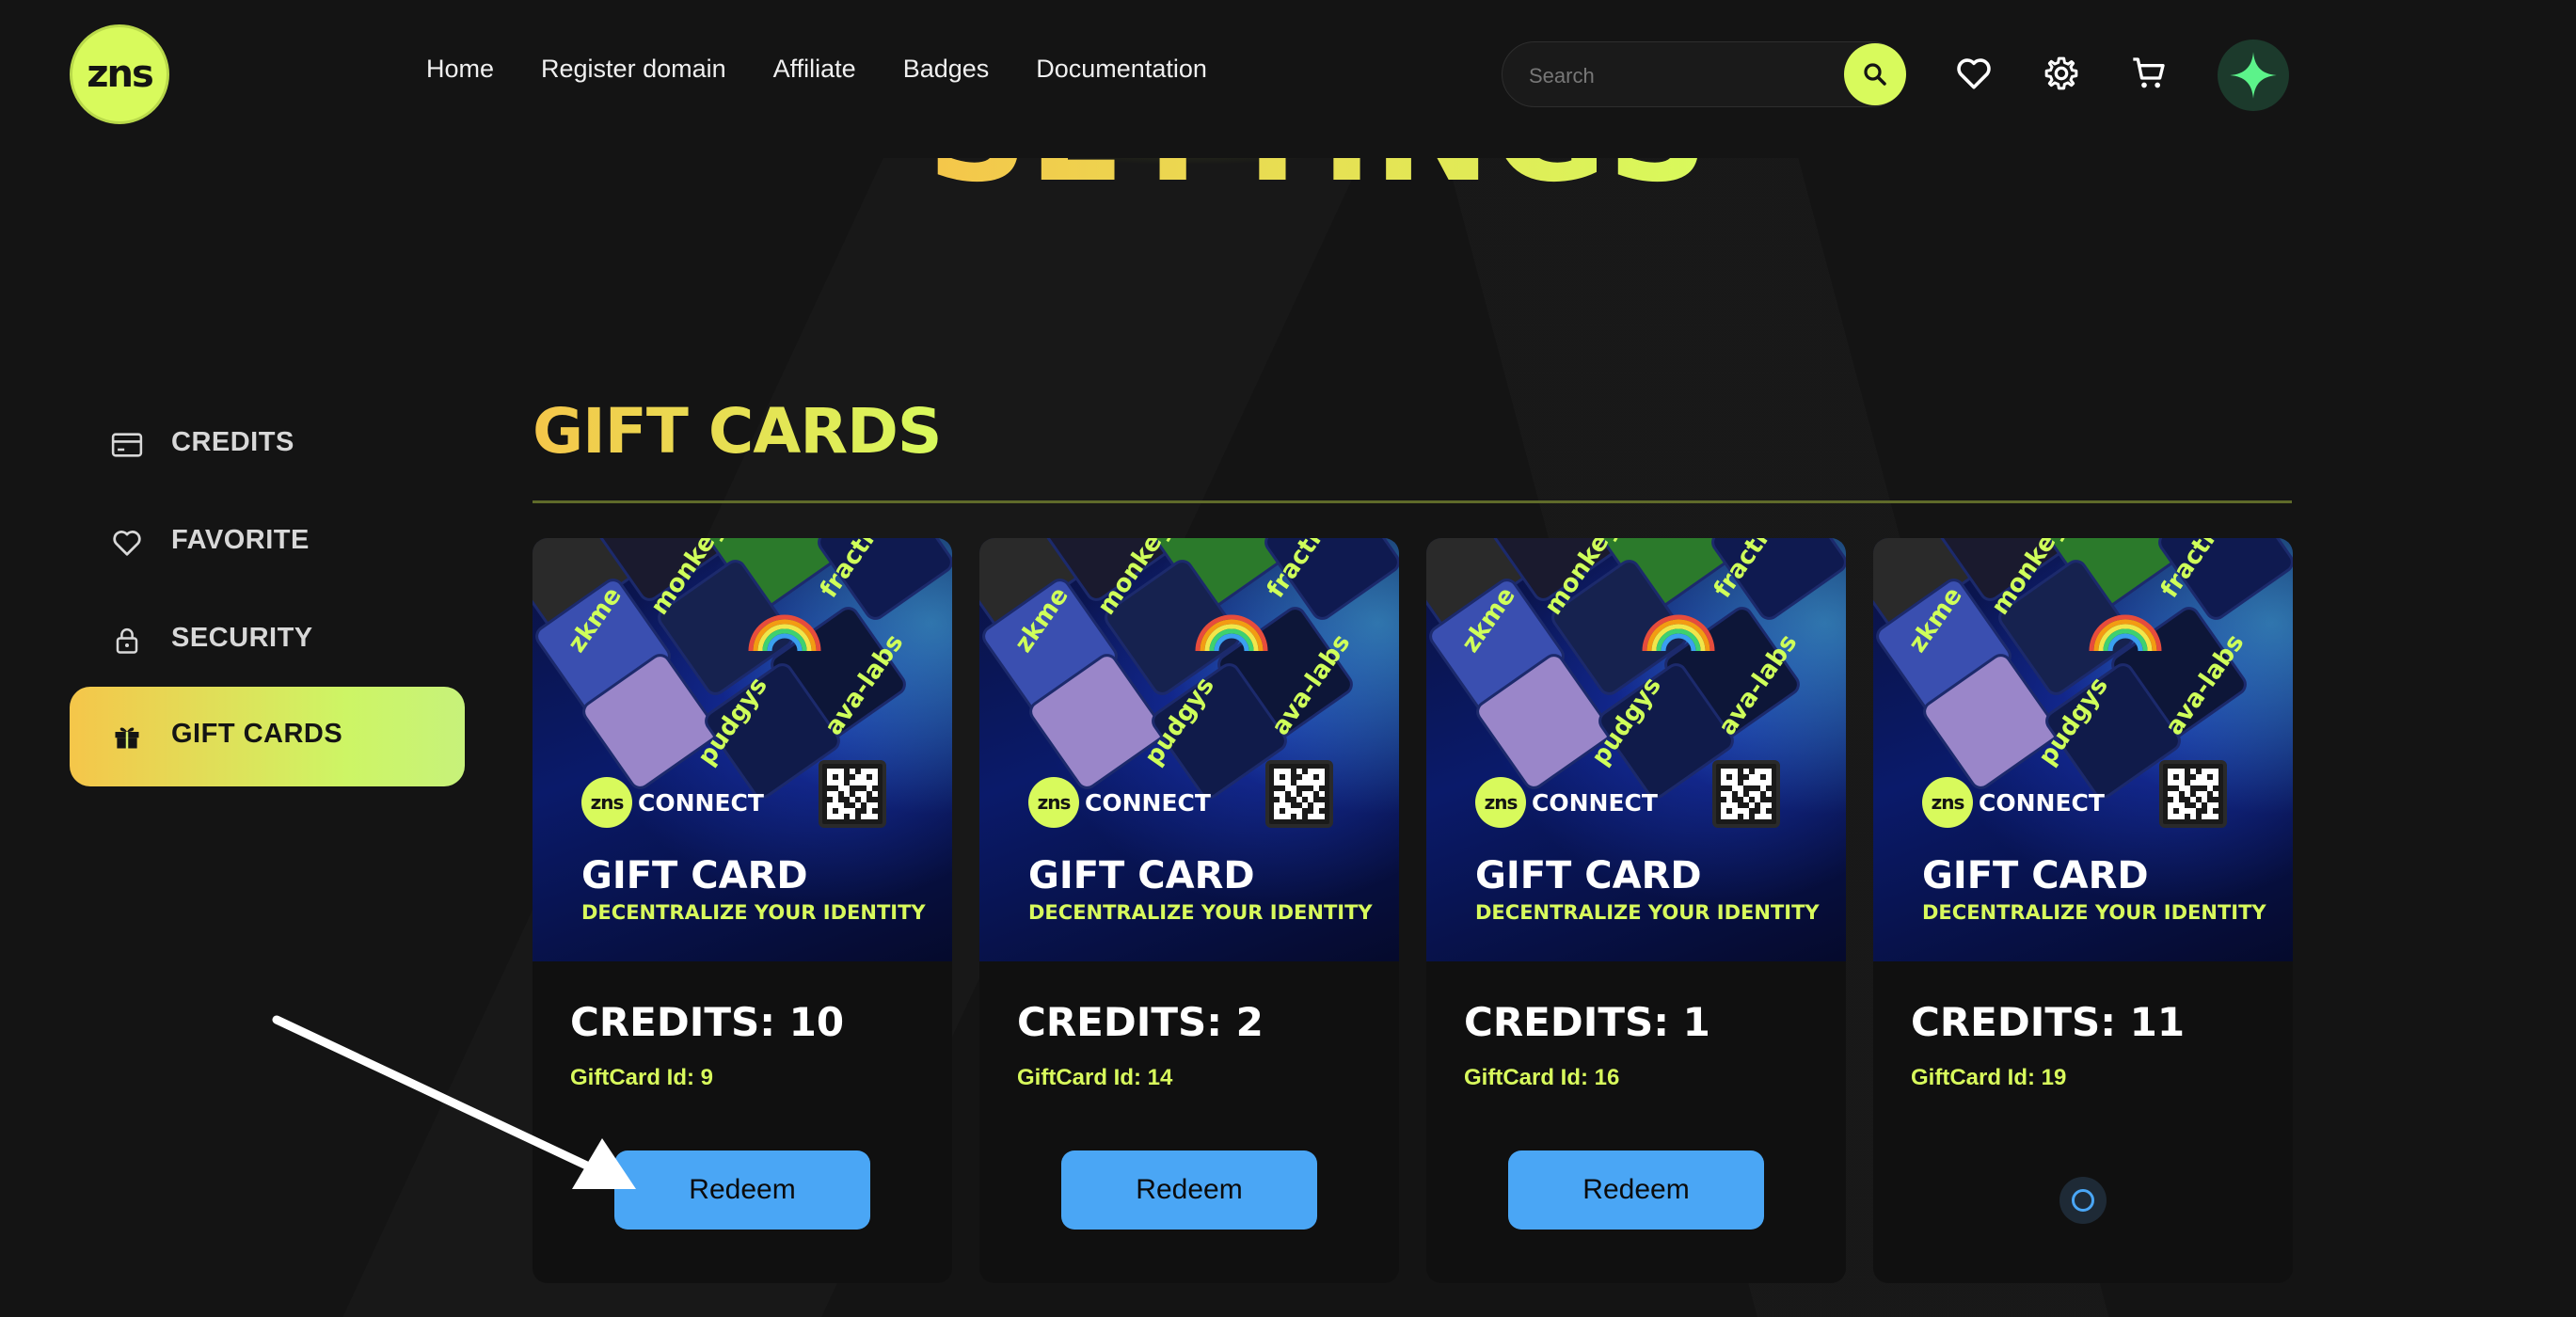  I want to click on section-title: GIFT CARDS, so click(737, 431).